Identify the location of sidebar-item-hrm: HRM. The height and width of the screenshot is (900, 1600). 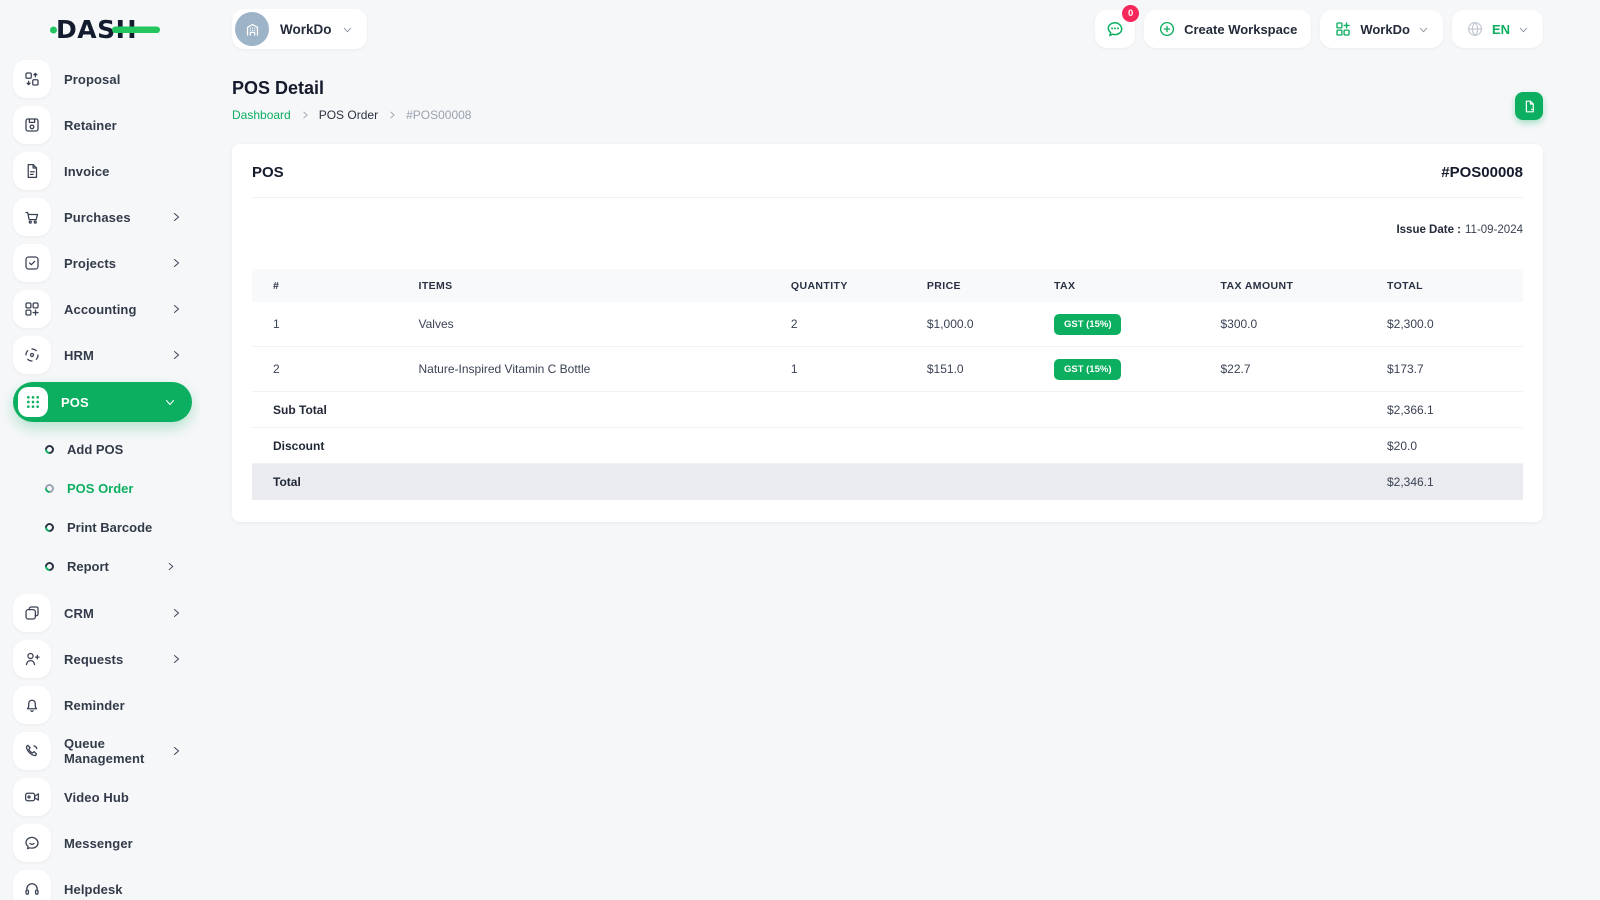
(104, 355).